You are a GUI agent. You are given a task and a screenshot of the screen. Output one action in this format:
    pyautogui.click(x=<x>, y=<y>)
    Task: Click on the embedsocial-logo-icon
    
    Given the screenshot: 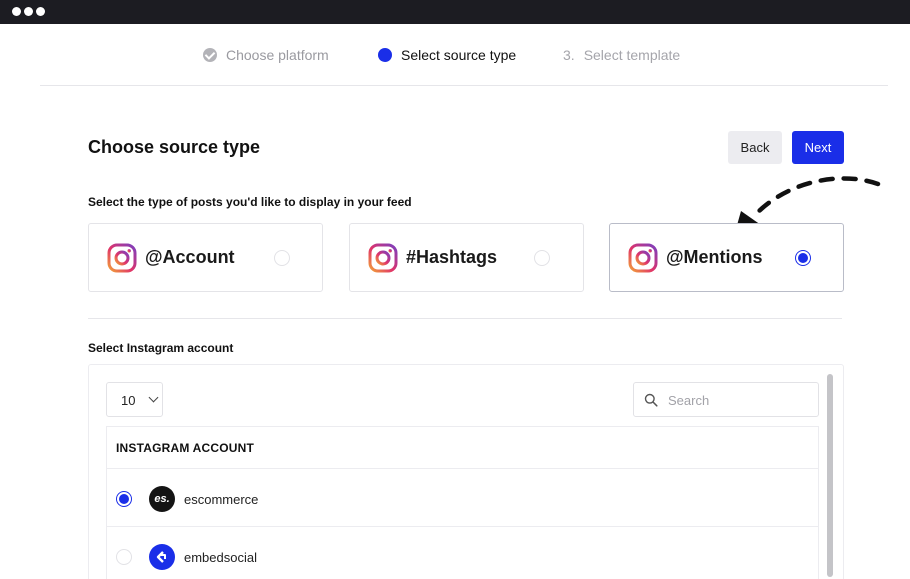 What is the action you would take?
    pyautogui.click(x=161, y=557)
    